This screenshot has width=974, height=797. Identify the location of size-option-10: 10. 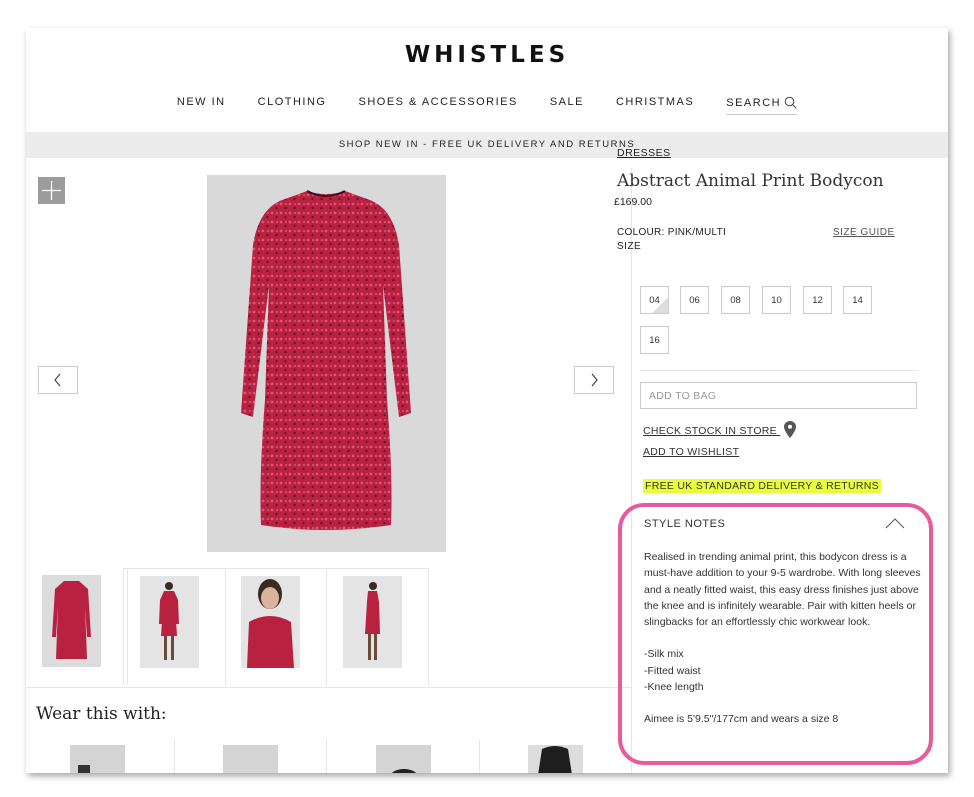
(776, 300).